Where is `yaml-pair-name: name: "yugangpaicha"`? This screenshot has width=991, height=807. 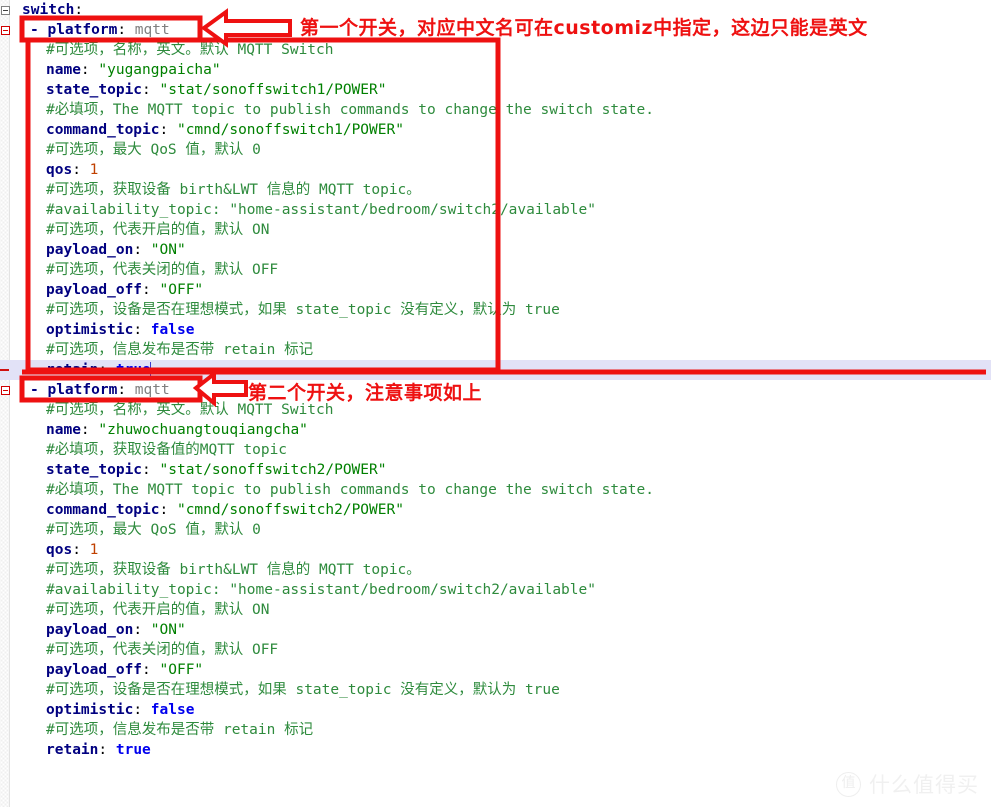
yaml-pair-name: name: "yugangpaicha" is located at coordinates (133, 70).